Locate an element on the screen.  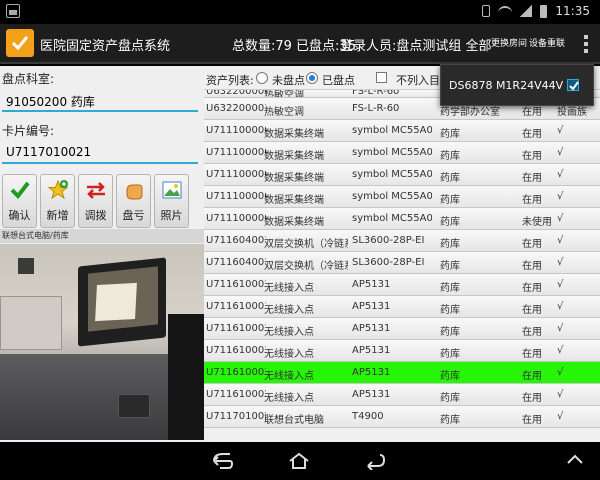
table-row: U7116040017双层交换机（冷链系 SL3600-28P-EI 药库 在用 √ is located at coordinates (402, 263).